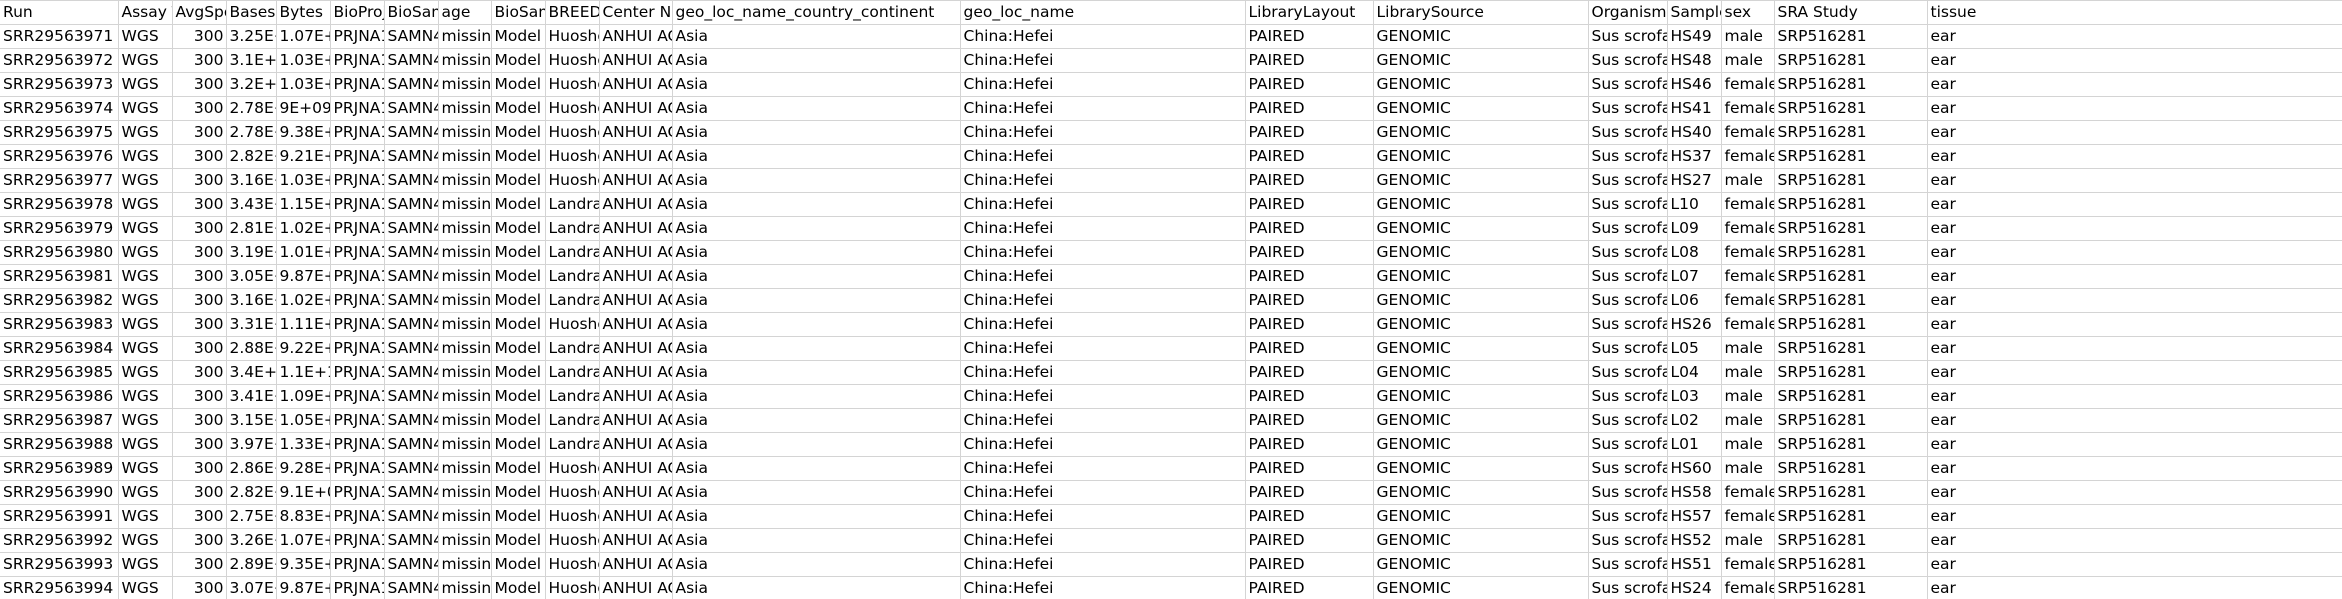 This screenshot has width=2342, height=599. Describe the element at coordinates (411, 276) in the screenshot. I see `cell-biosample: SAMN42028056` at that location.